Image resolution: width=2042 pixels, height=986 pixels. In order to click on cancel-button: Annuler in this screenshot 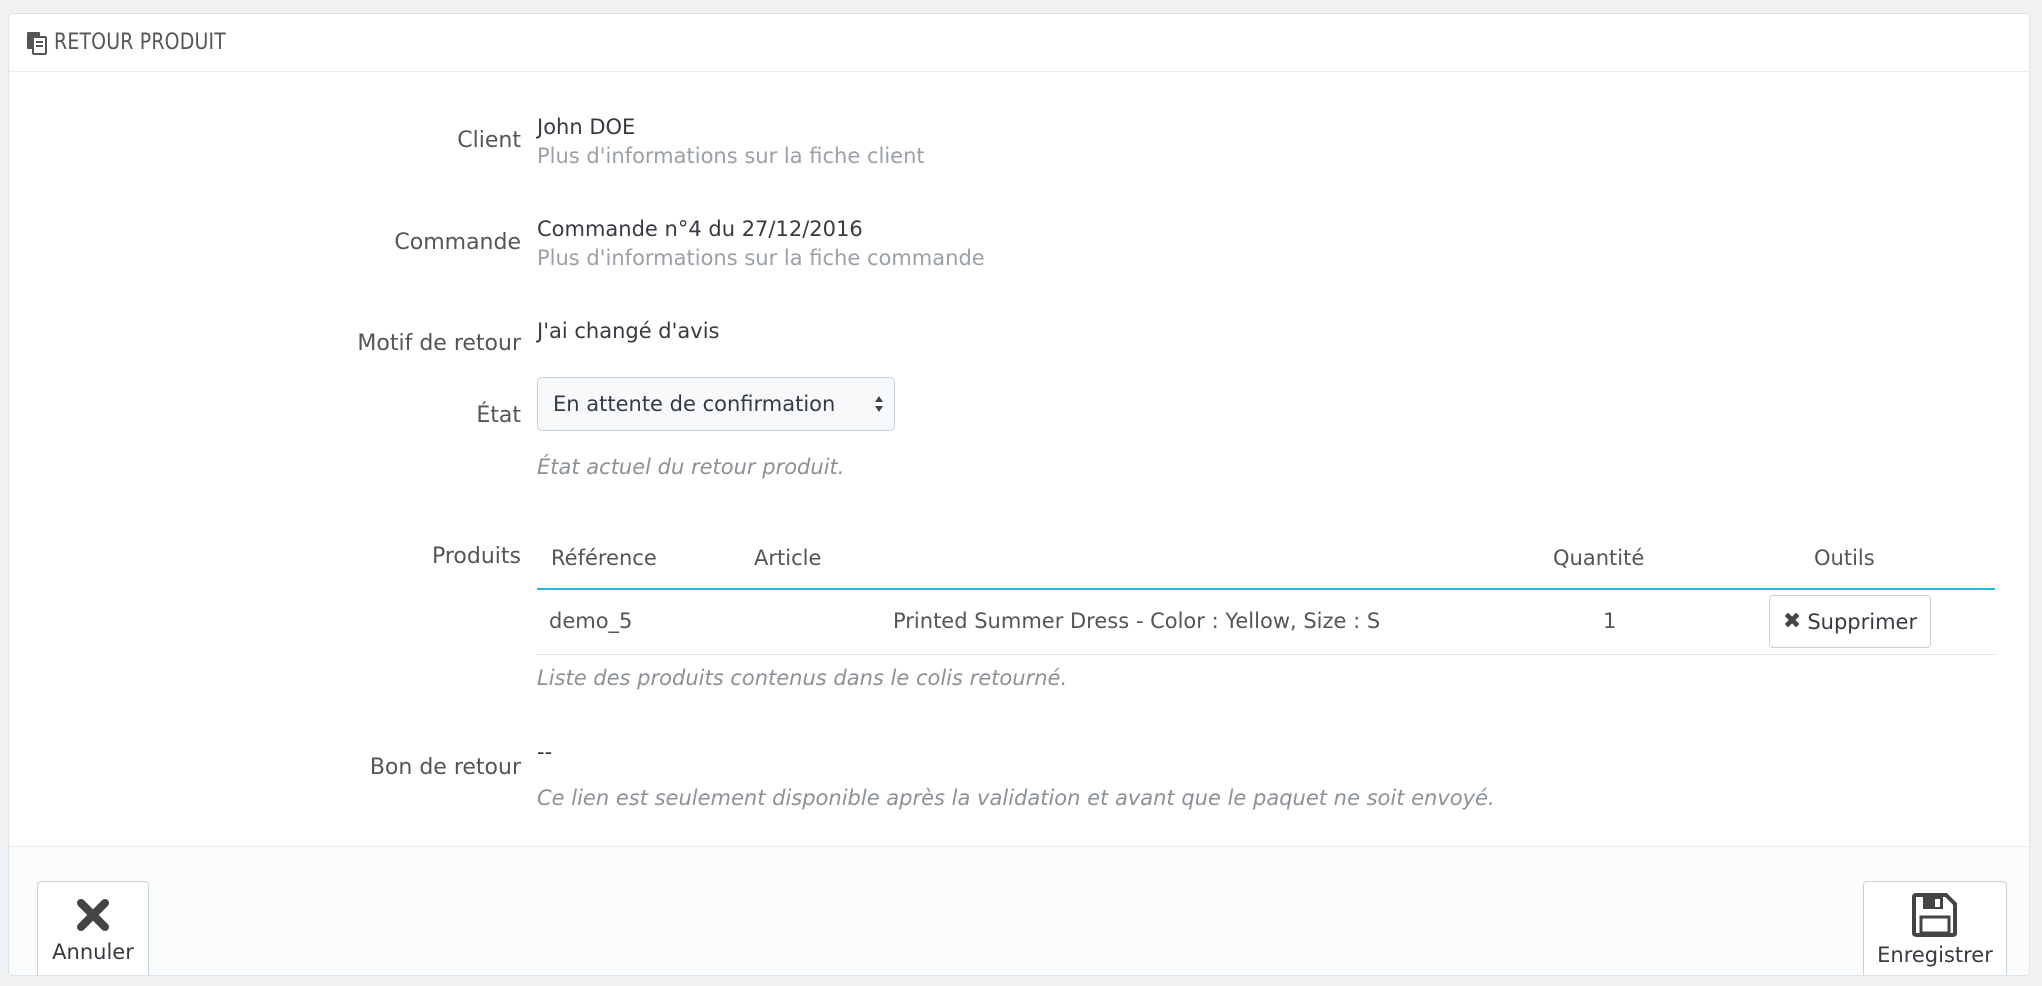, I will do `click(93, 928)`.